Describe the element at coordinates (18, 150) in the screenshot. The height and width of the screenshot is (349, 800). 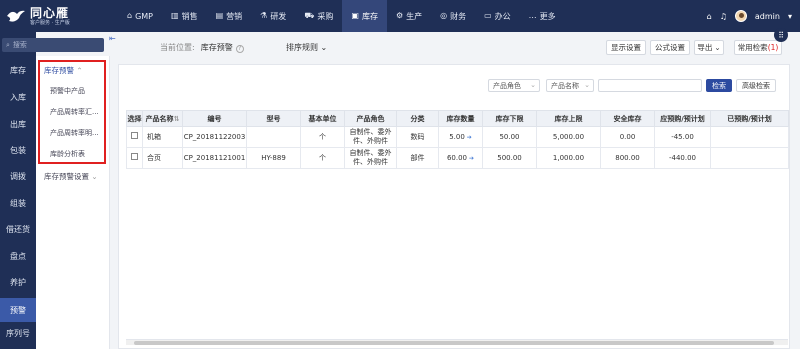
I see `leftnav-item-packaging: 包装` at that location.